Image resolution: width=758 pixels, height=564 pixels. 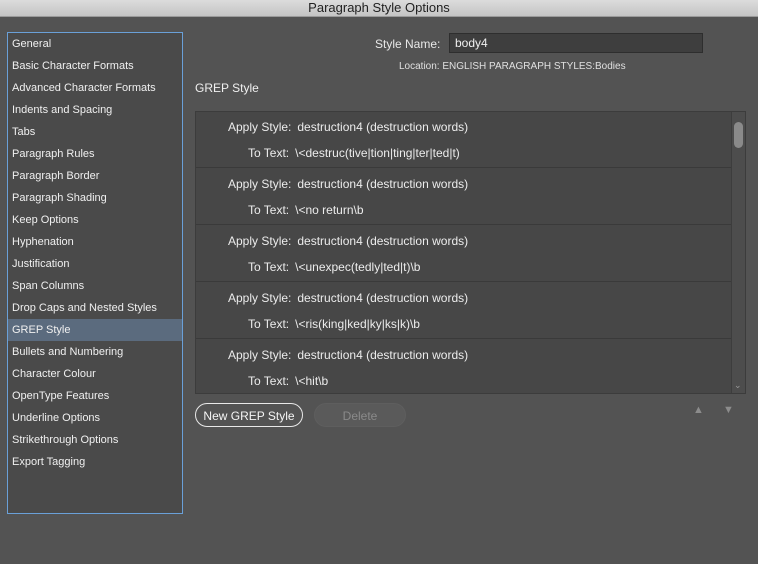 What do you see at coordinates (227, 88) in the screenshot?
I see `section-title: GREP Style` at bounding box center [227, 88].